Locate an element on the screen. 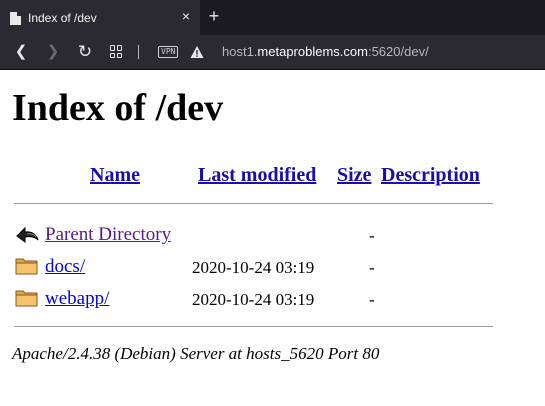  url-prefix: host1. is located at coordinates (240, 51).